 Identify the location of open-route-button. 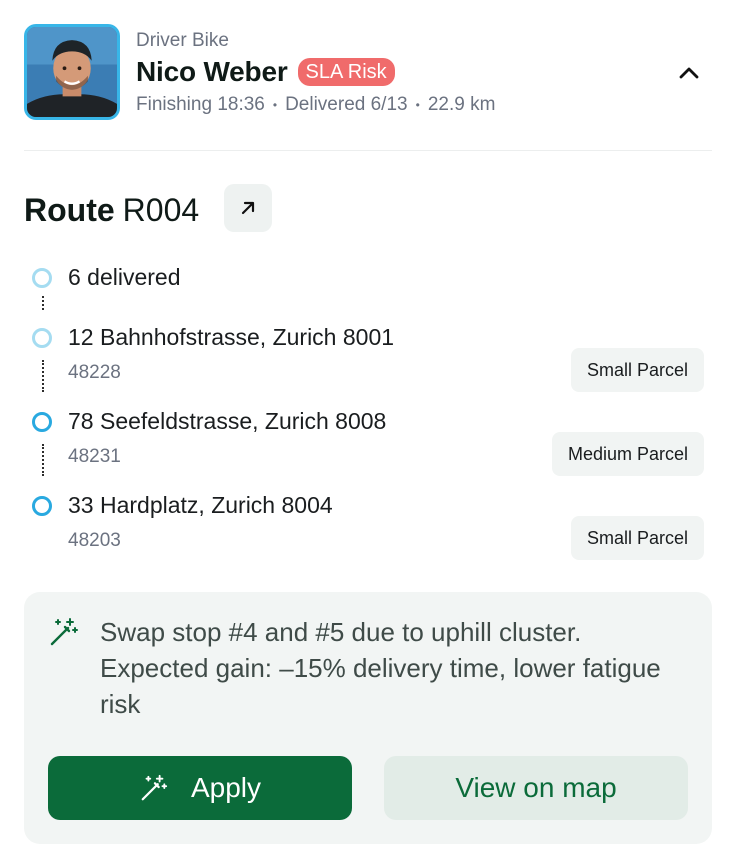
(248, 208).